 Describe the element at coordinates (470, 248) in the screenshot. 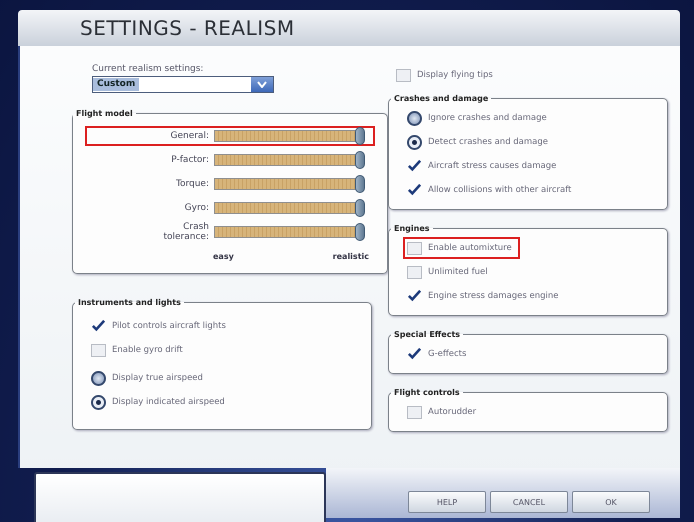

I see `option-label: Enable automixture` at that location.